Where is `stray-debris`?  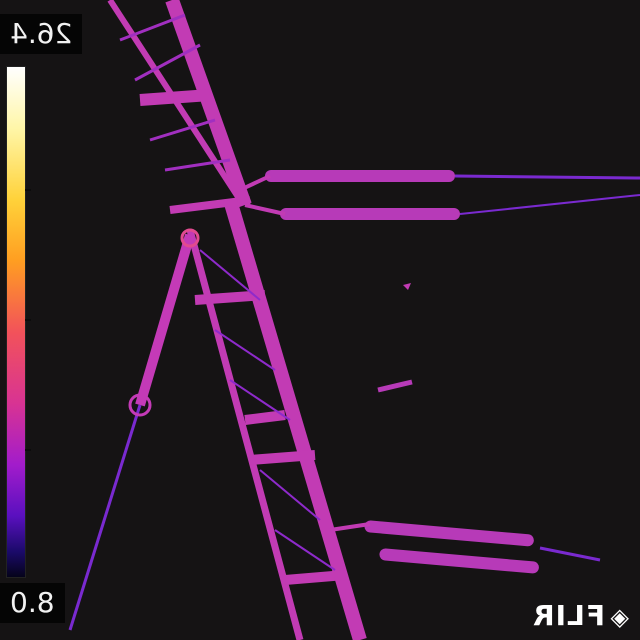 stray-debris is located at coordinates (395, 386).